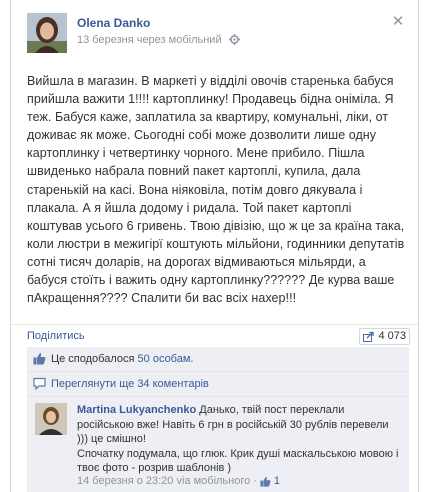 This screenshot has width=429, height=492. I want to click on share-count-value: 4 073, so click(392, 336).